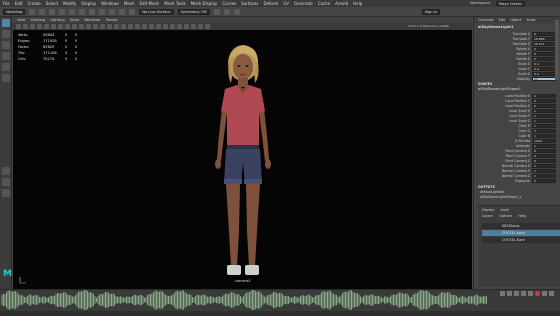  Describe the element at coordinates (502, 20) in the screenshot. I see `channel-box-tab-edit: Edit` at that location.